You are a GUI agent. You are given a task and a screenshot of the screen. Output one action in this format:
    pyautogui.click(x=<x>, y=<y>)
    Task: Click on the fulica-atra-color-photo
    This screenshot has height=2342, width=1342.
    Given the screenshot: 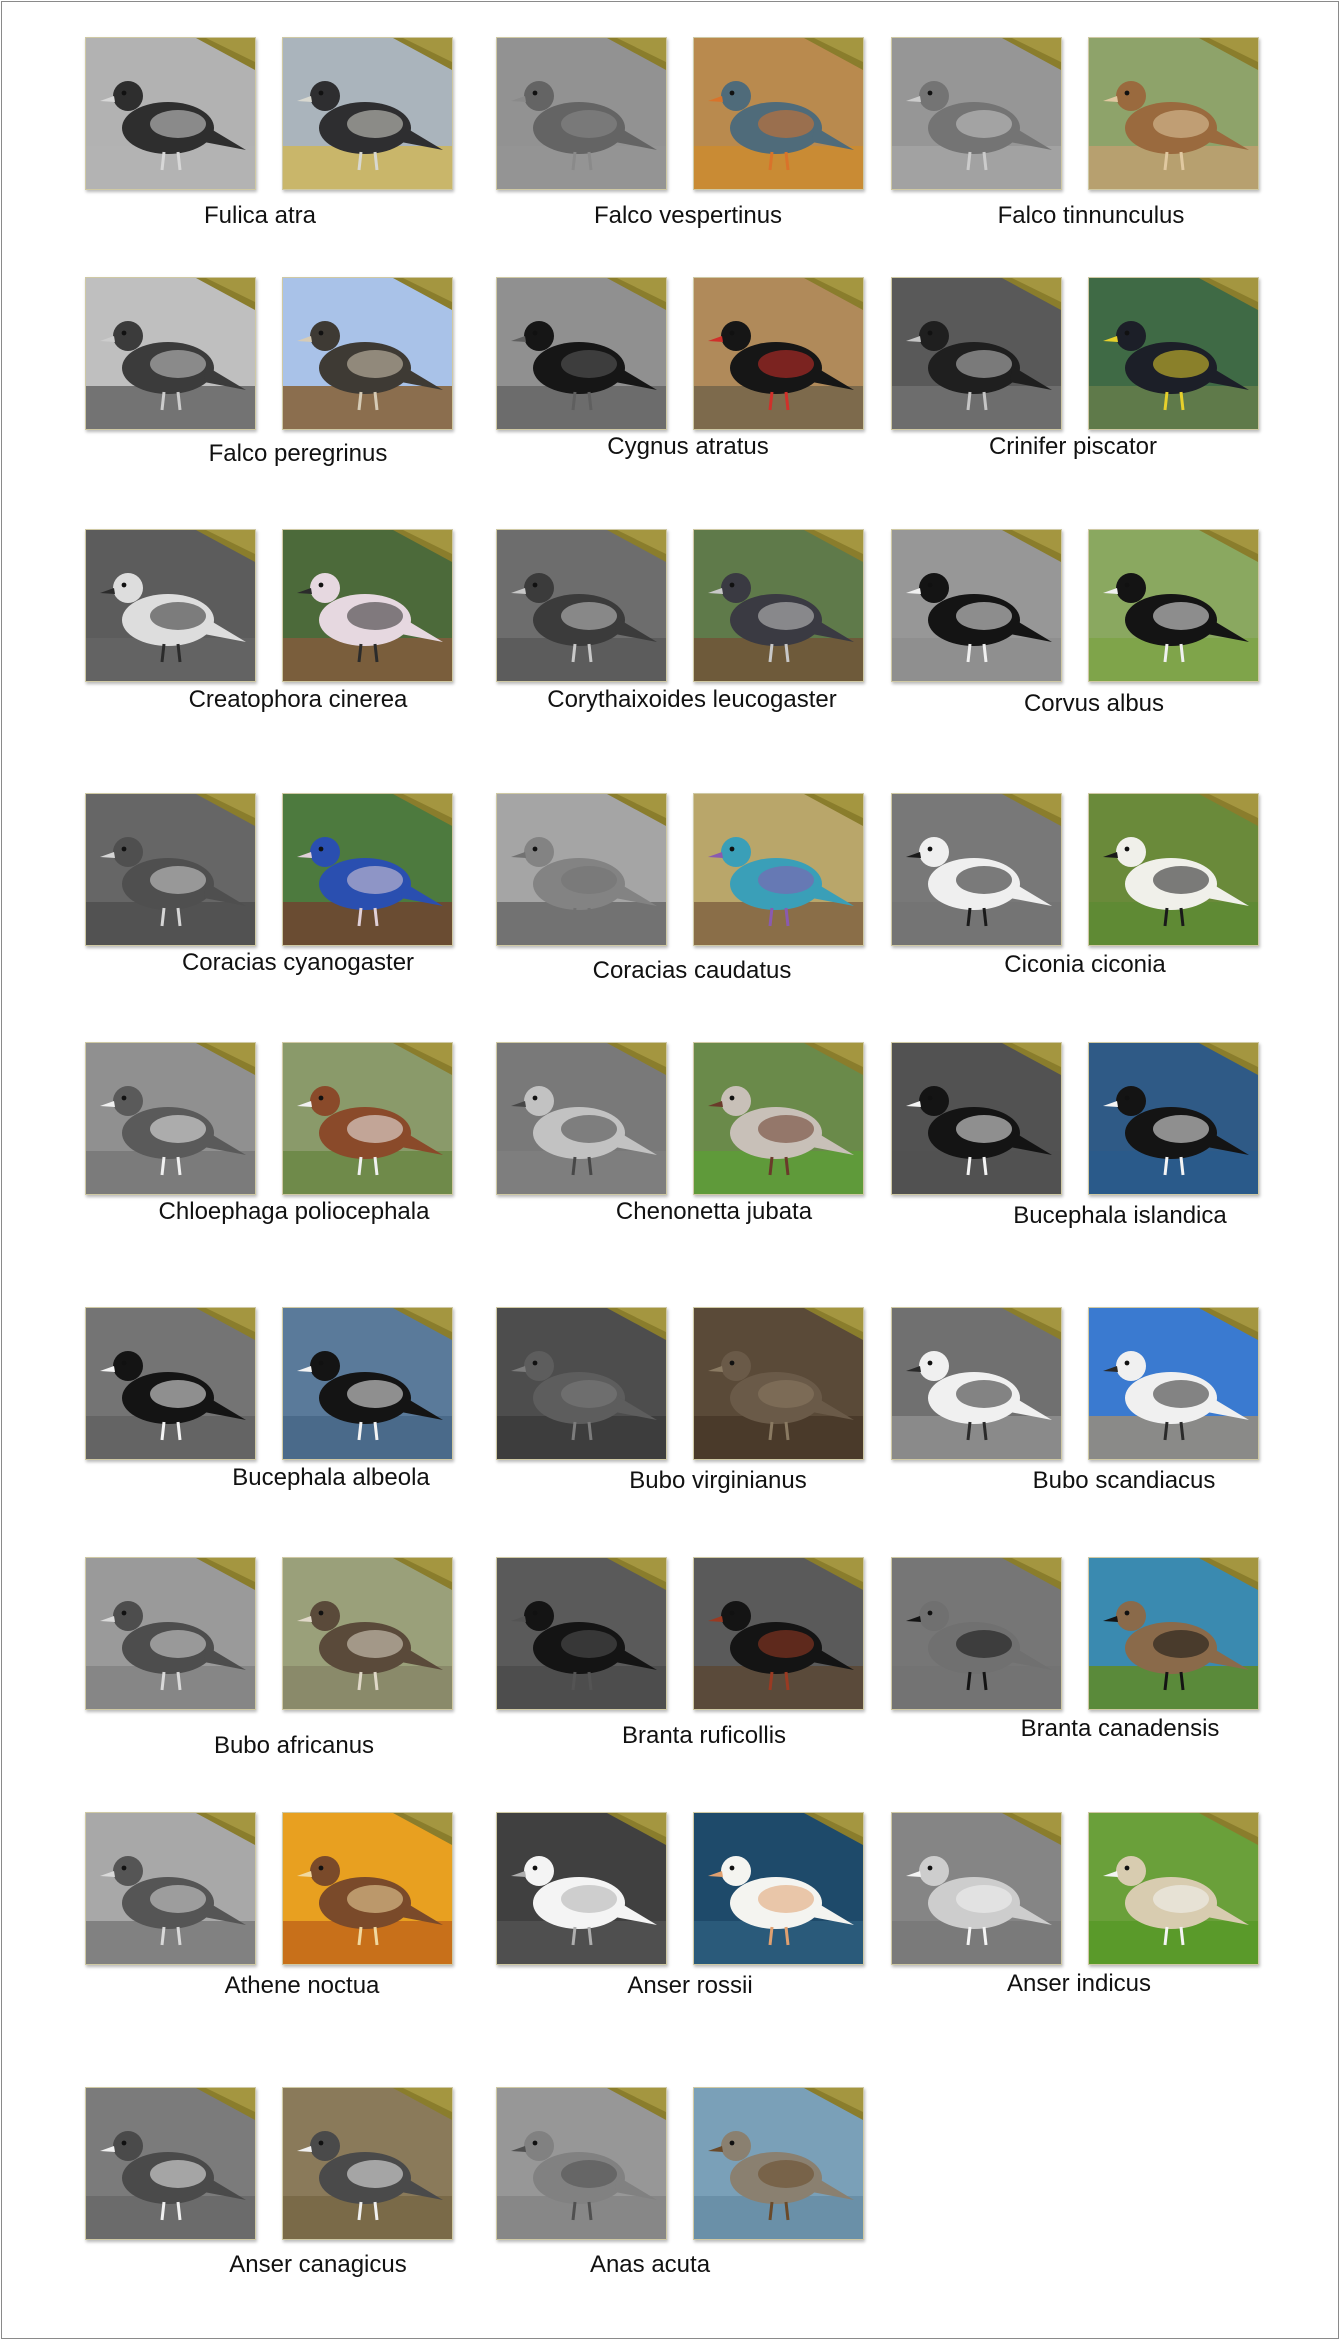 What is the action you would take?
    pyautogui.click(x=367, y=113)
    